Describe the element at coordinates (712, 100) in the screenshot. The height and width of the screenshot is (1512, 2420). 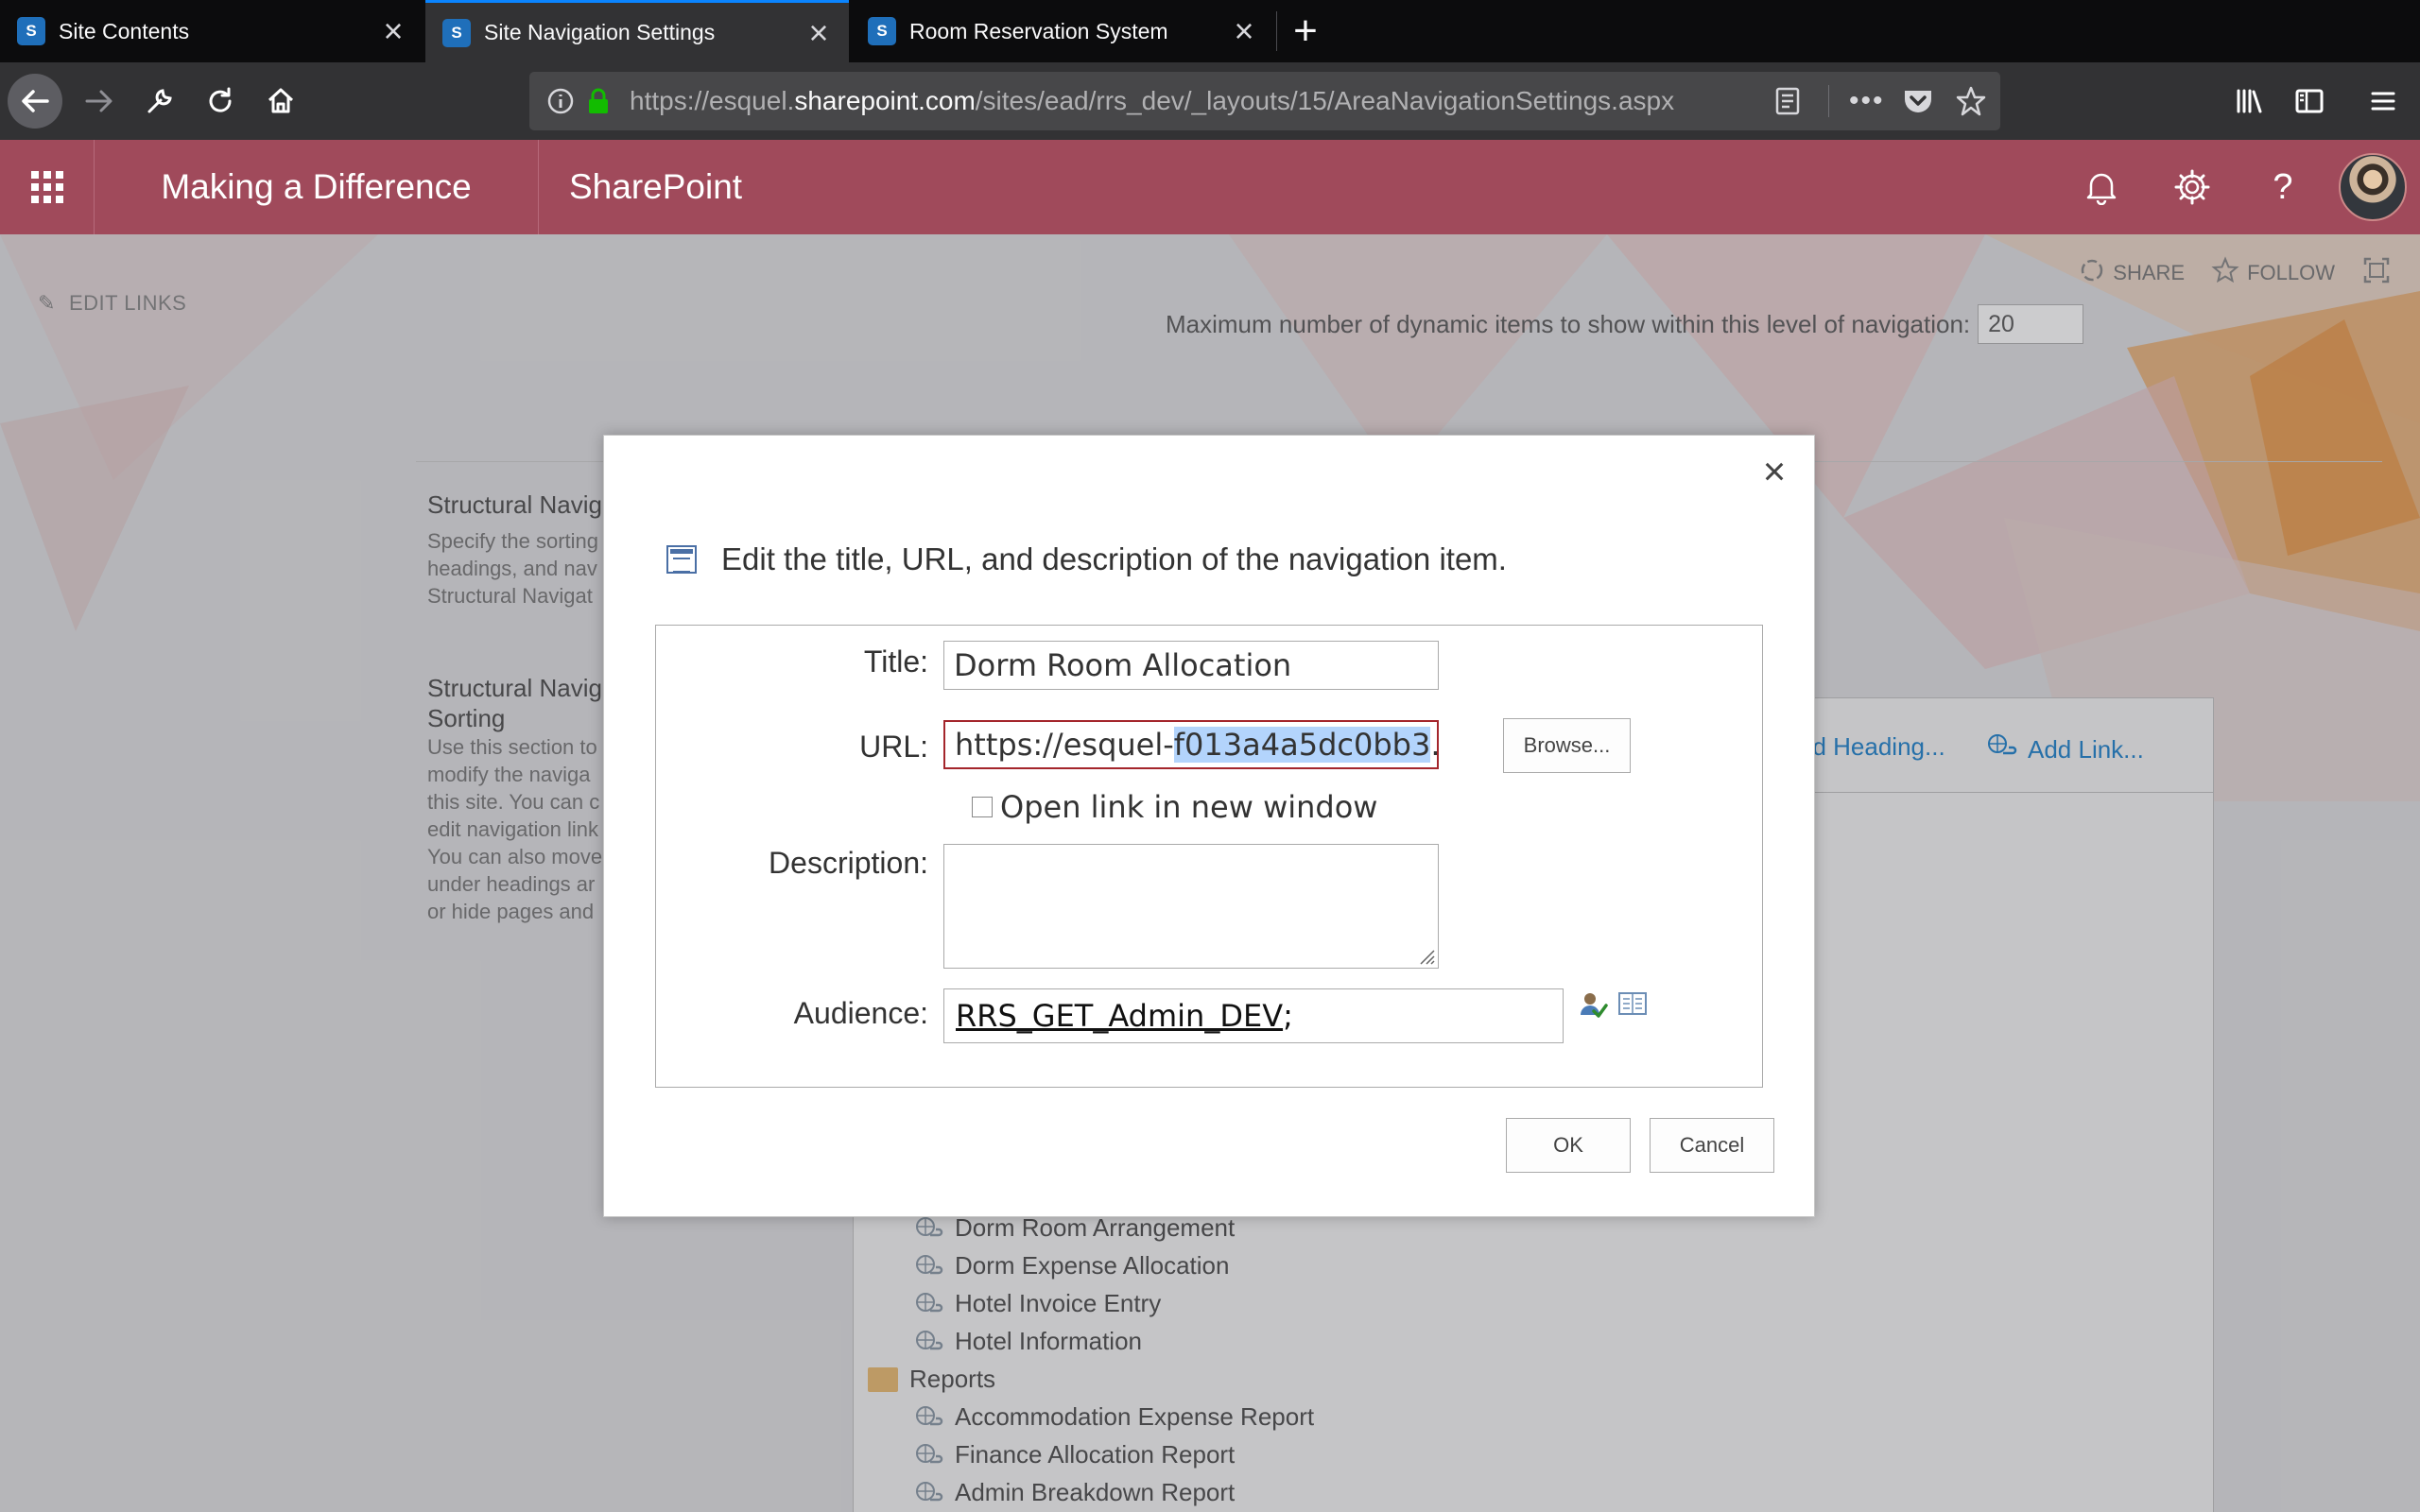
I see `url-prefix: https://esquel.` at that location.